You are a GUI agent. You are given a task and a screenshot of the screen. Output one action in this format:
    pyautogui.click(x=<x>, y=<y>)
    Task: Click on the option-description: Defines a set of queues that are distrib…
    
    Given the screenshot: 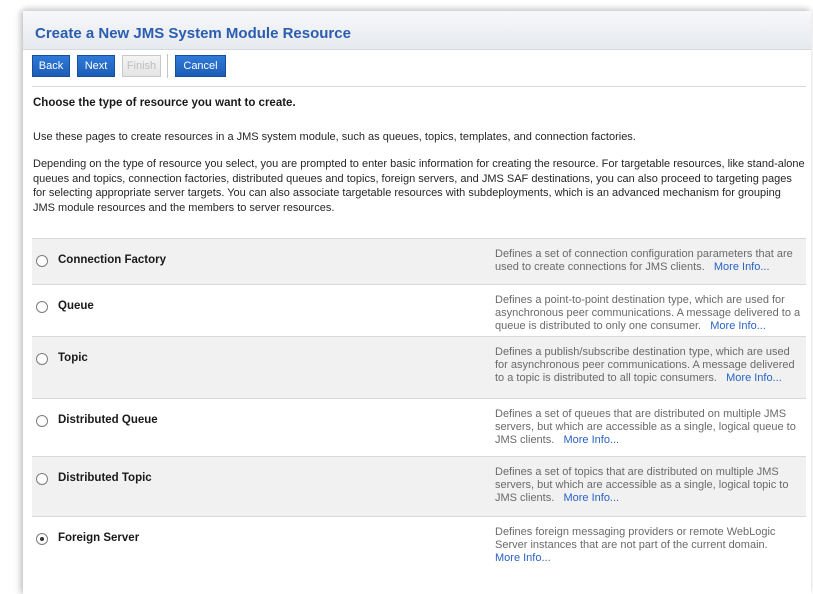 What is the action you would take?
    pyautogui.click(x=648, y=427)
    